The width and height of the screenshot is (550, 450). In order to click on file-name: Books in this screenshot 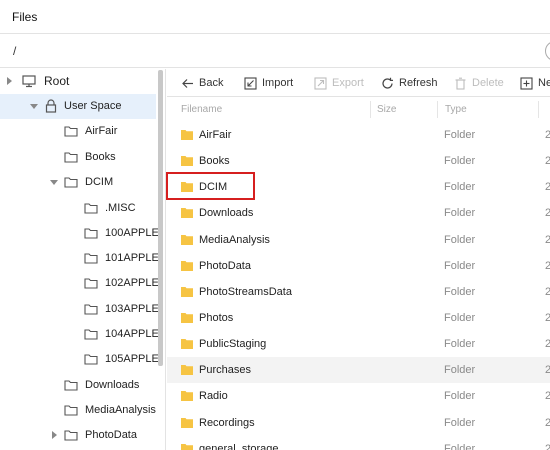, I will do `click(214, 161)`.